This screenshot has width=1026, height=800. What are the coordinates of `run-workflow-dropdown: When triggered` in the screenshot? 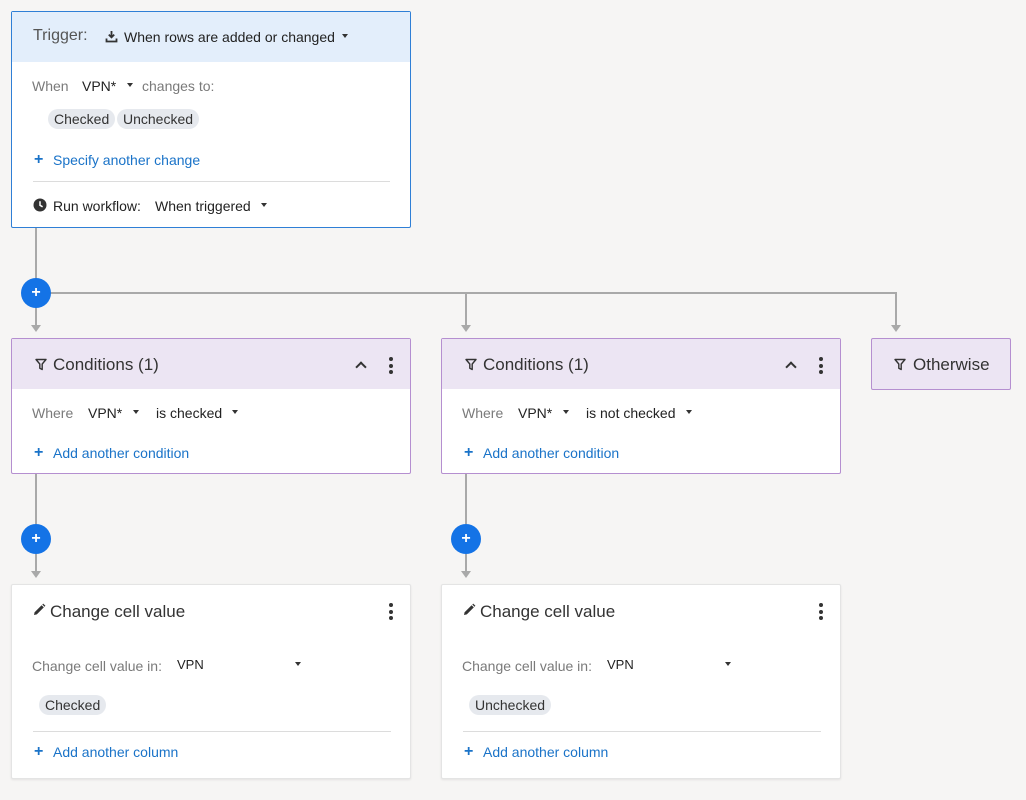 It's located at (215, 207).